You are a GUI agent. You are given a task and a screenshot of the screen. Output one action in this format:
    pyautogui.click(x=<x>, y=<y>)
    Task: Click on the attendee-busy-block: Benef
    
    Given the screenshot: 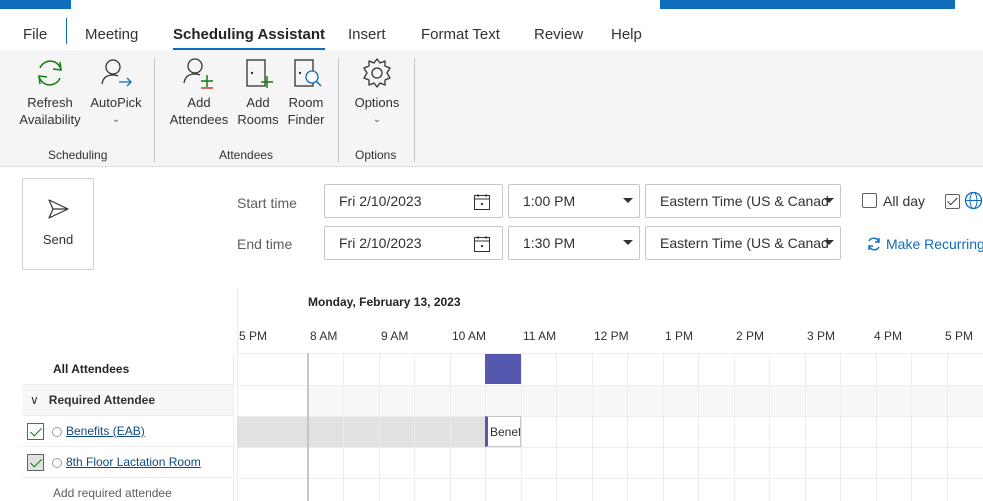 What is the action you would take?
    pyautogui.click(x=503, y=431)
    